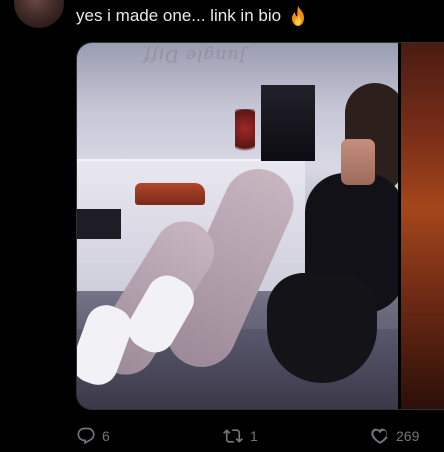 This screenshot has height=452, width=444. Describe the element at coordinates (322, 328) in the screenshot. I see `photo-person-shorts` at that location.